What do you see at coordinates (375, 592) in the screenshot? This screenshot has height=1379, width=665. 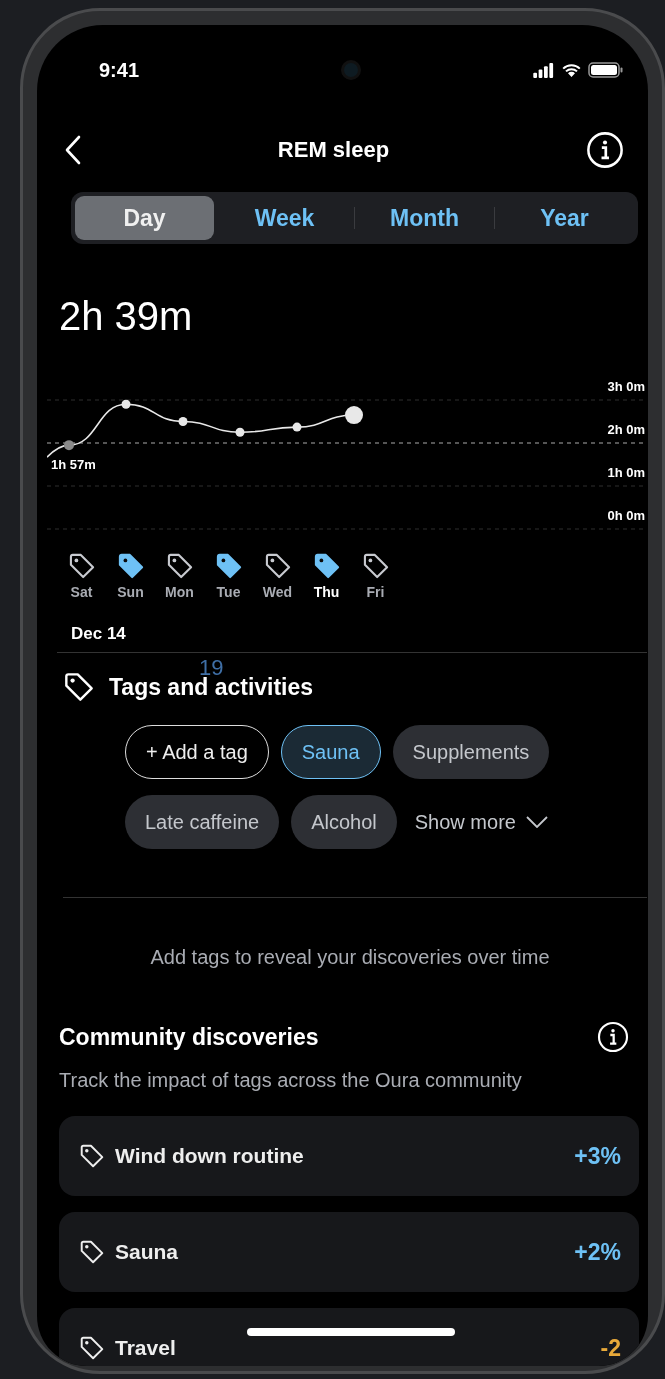 I see `day-label: Fri` at bounding box center [375, 592].